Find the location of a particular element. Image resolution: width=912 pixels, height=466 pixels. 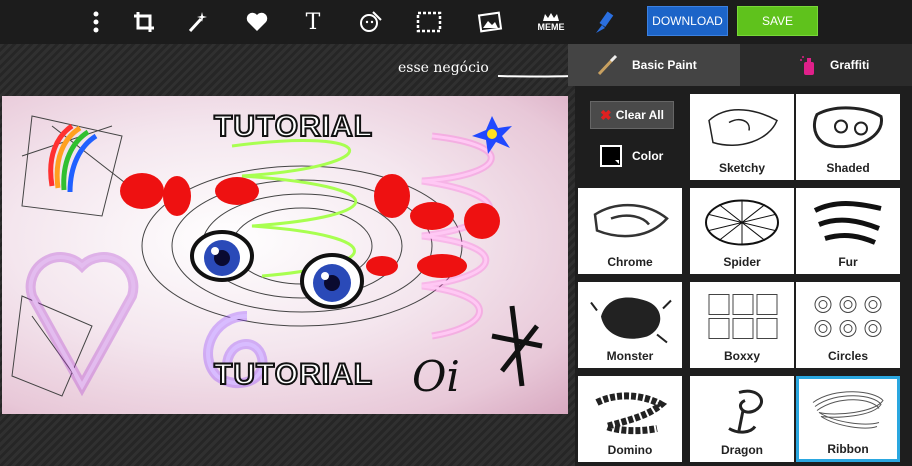

brush-monster: Monster is located at coordinates (630, 325).